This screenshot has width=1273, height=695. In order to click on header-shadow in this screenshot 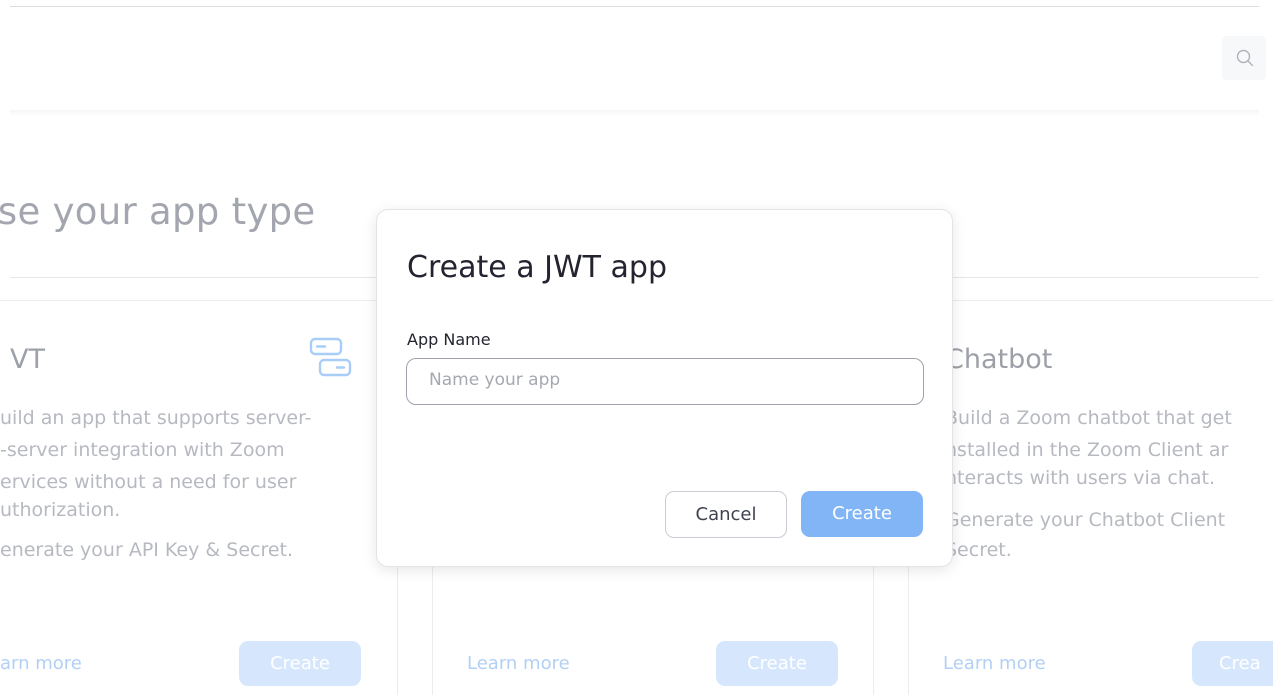, I will do `click(634, 113)`.